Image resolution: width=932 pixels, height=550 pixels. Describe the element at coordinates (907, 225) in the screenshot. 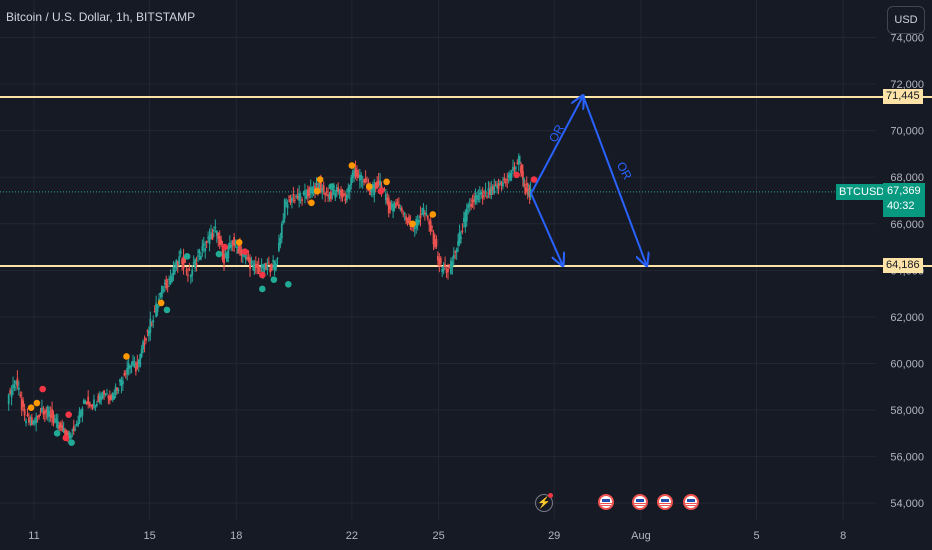

I see `y-tick-label: 66,000` at that location.